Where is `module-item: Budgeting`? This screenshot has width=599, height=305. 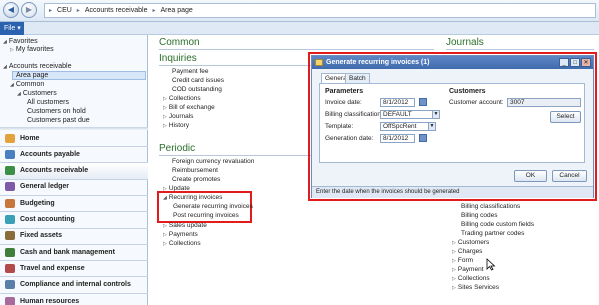 module-item: Budgeting is located at coordinates (74, 203).